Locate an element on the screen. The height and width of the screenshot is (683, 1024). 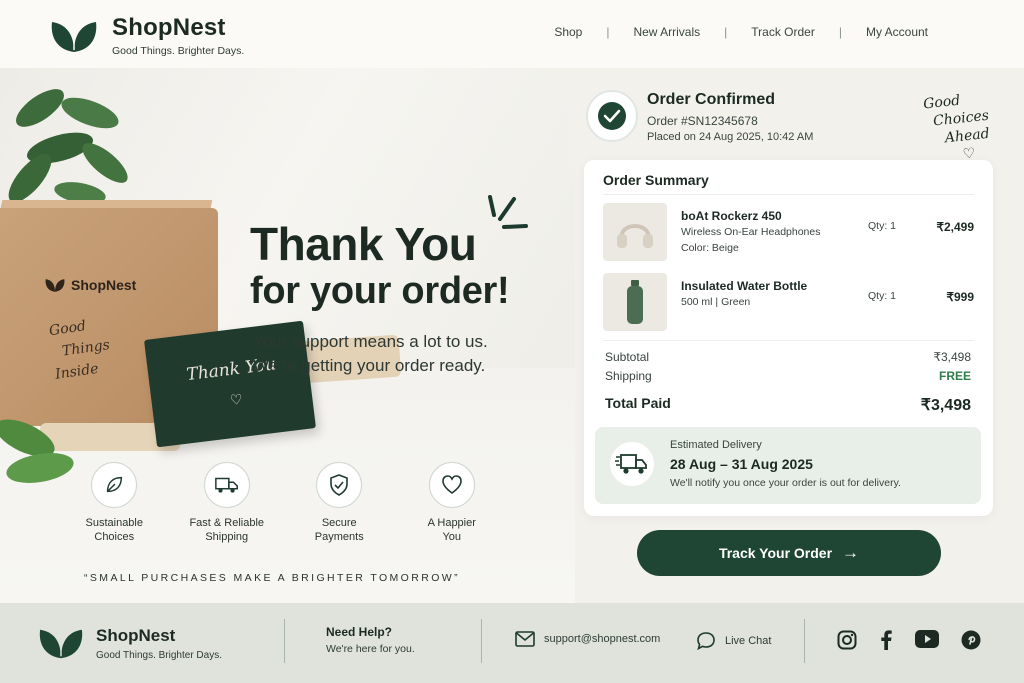
footer-brand-name: ShopNest is located at coordinates (136, 635).